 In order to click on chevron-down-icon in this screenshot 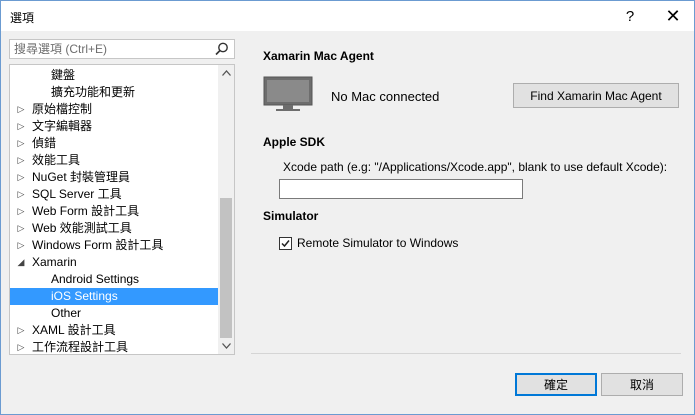, I will do `click(226, 346)`.